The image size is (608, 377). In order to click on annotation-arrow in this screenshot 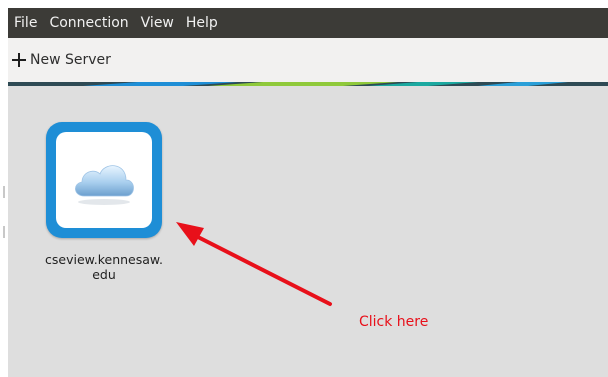, I will do `click(254, 264)`.